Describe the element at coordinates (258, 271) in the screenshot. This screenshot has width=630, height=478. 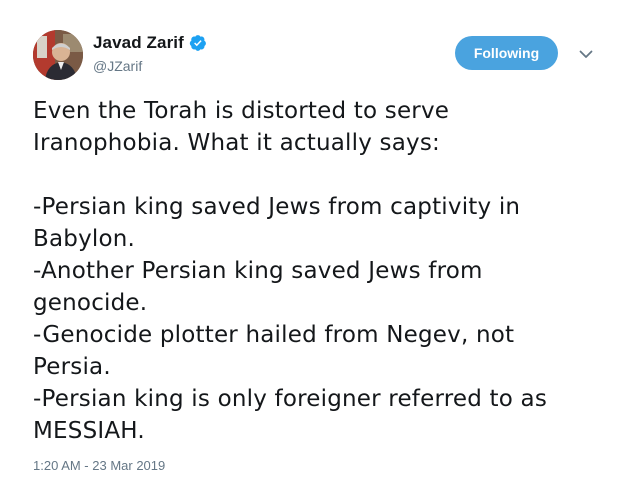
I see `tweet-text-line: -Another Persian king saved Jews from` at that location.